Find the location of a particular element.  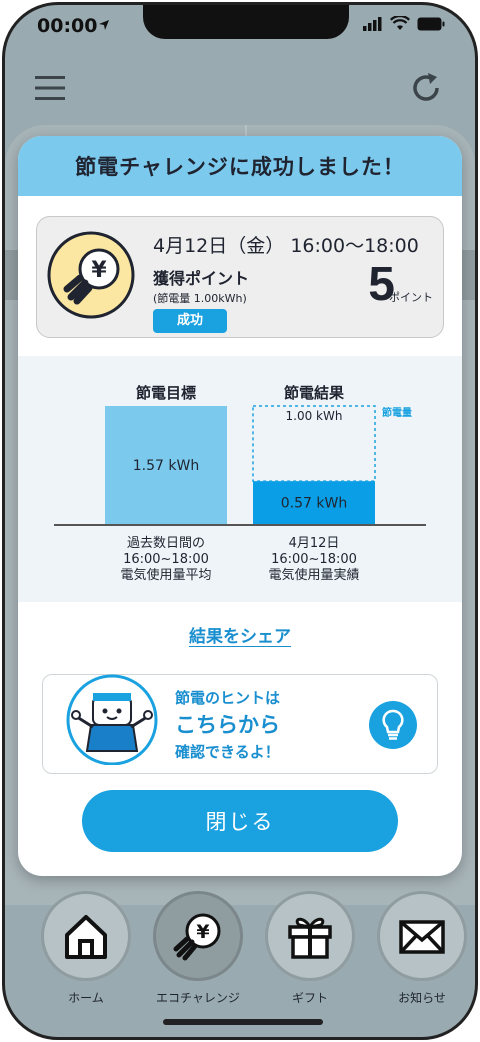

points-unit: ポイント is located at coordinates (411, 297).